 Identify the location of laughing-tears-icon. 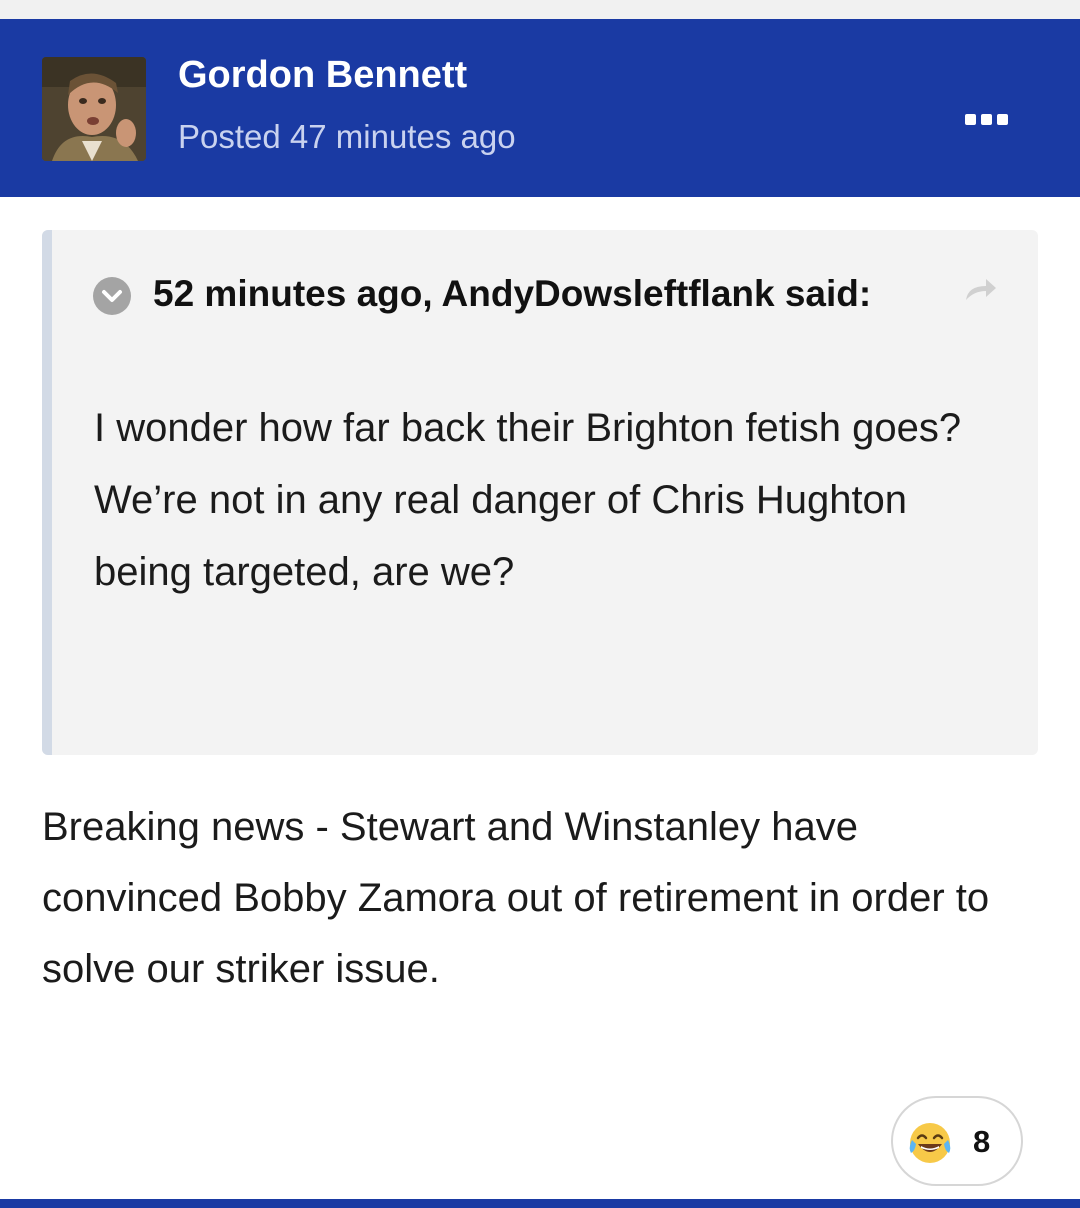
(930, 1143).